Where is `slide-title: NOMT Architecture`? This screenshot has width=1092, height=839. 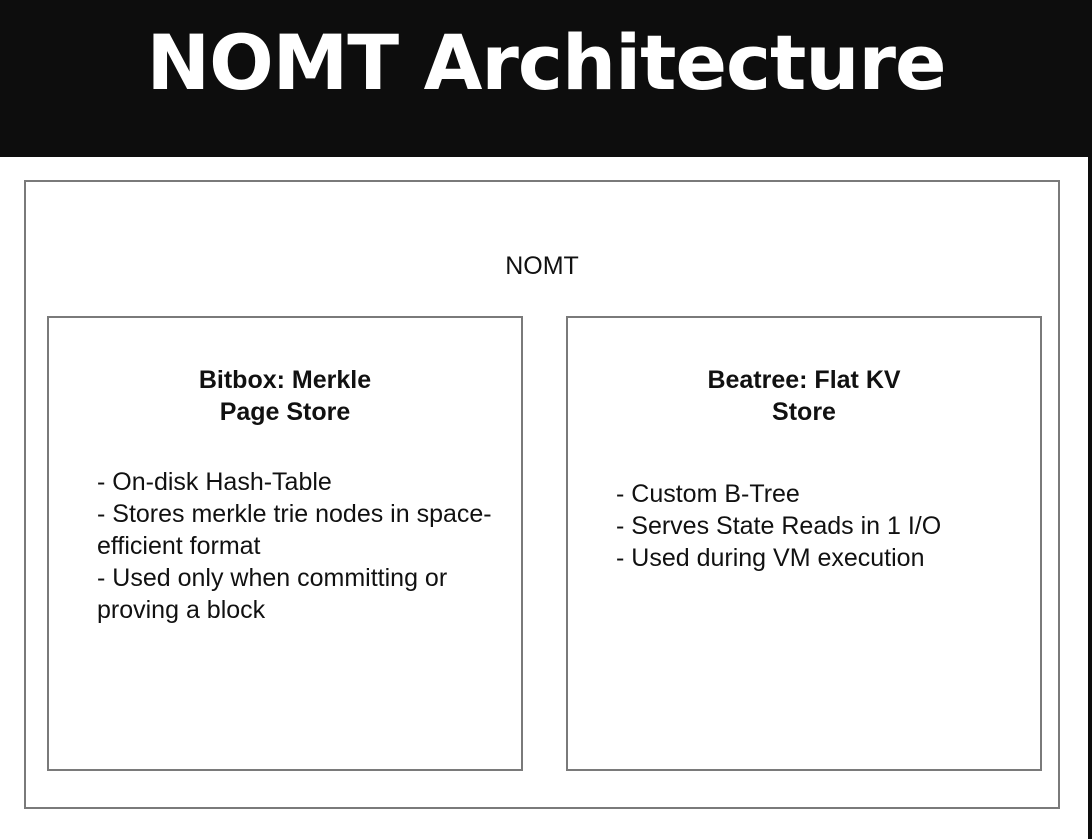 slide-title: NOMT Architecture is located at coordinates (546, 62).